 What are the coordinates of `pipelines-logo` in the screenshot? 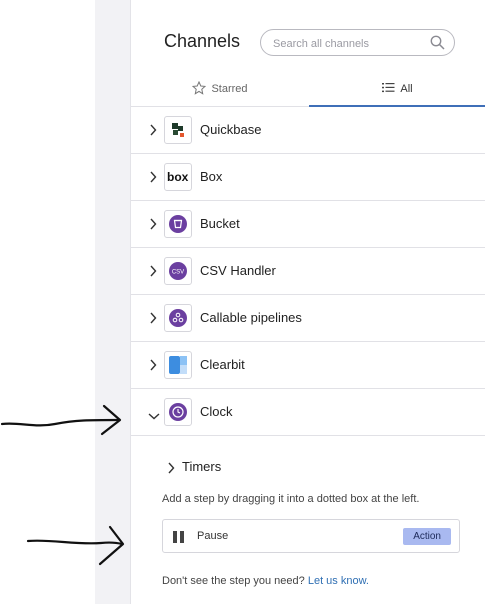 It's located at (178, 318).